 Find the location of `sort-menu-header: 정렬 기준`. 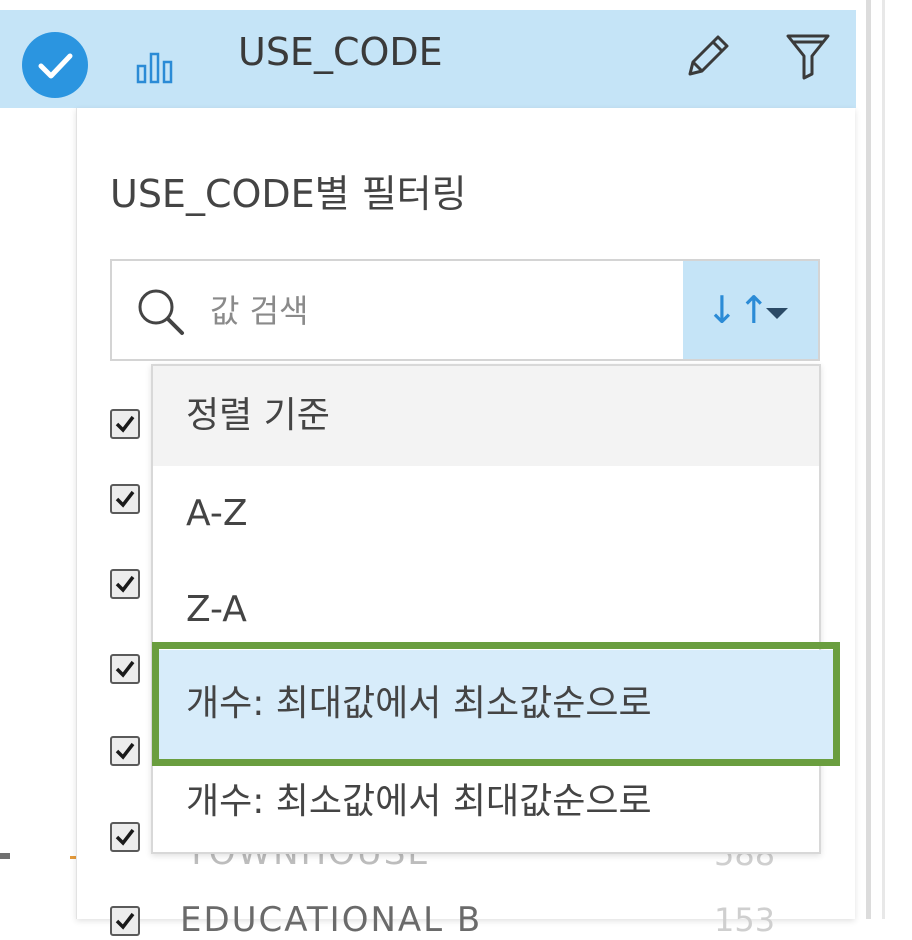

sort-menu-header: 정렬 기준 is located at coordinates (258, 415).